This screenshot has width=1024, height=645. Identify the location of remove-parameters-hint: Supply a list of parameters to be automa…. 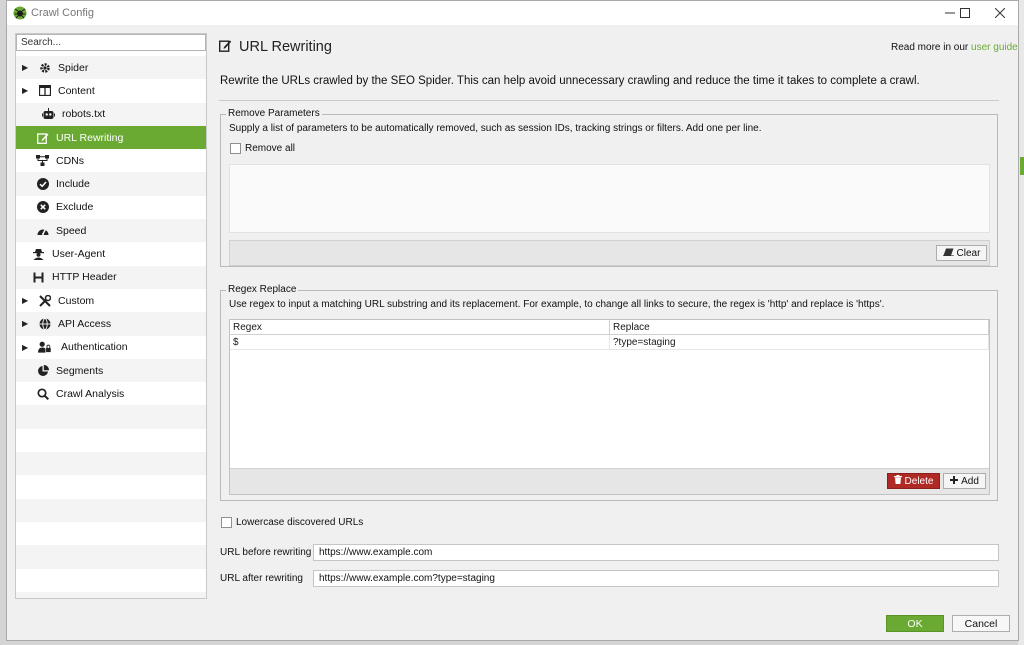
(495, 128).